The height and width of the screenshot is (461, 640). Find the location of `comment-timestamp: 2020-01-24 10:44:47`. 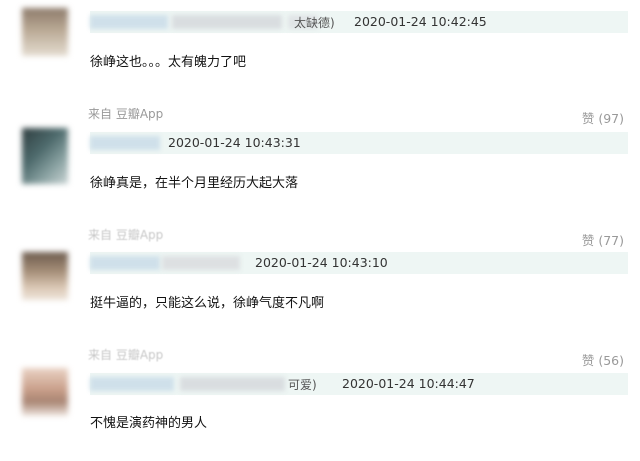

comment-timestamp: 2020-01-24 10:44:47 is located at coordinates (408, 383).